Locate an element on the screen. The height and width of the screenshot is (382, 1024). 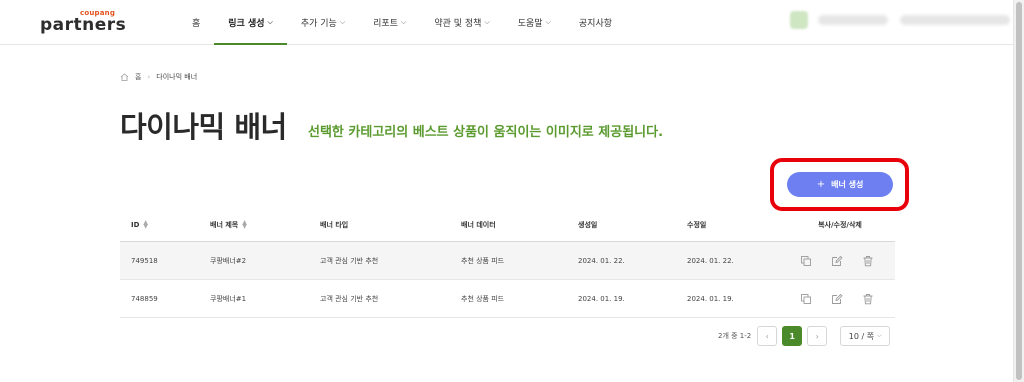
nav-label: 공지사항 is located at coordinates (595, 23).